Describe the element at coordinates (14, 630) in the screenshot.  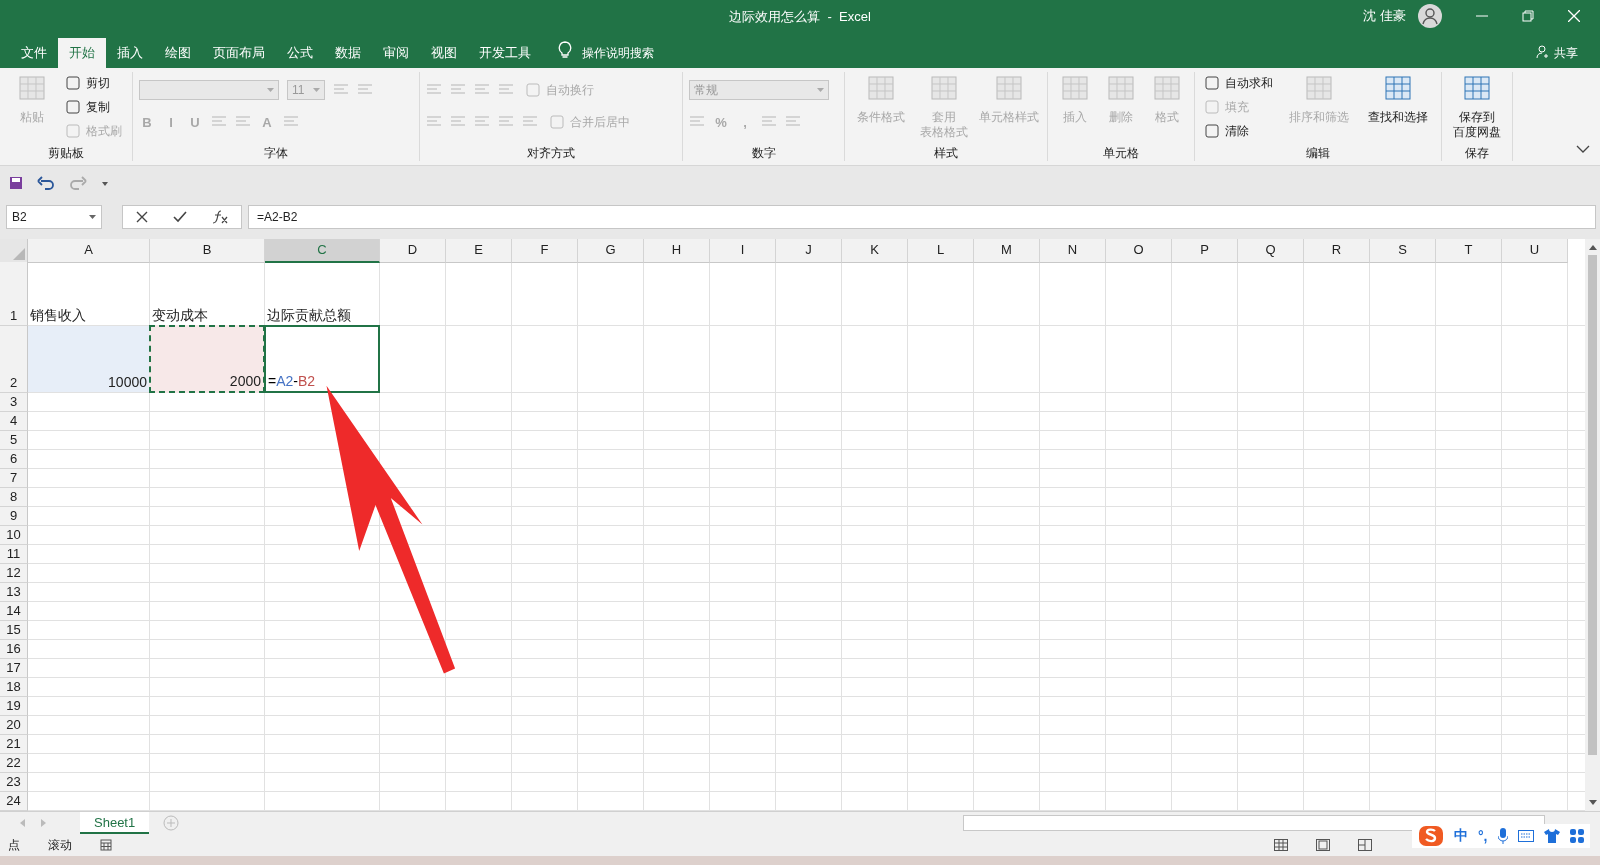
I see `row-header: 15` at that location.